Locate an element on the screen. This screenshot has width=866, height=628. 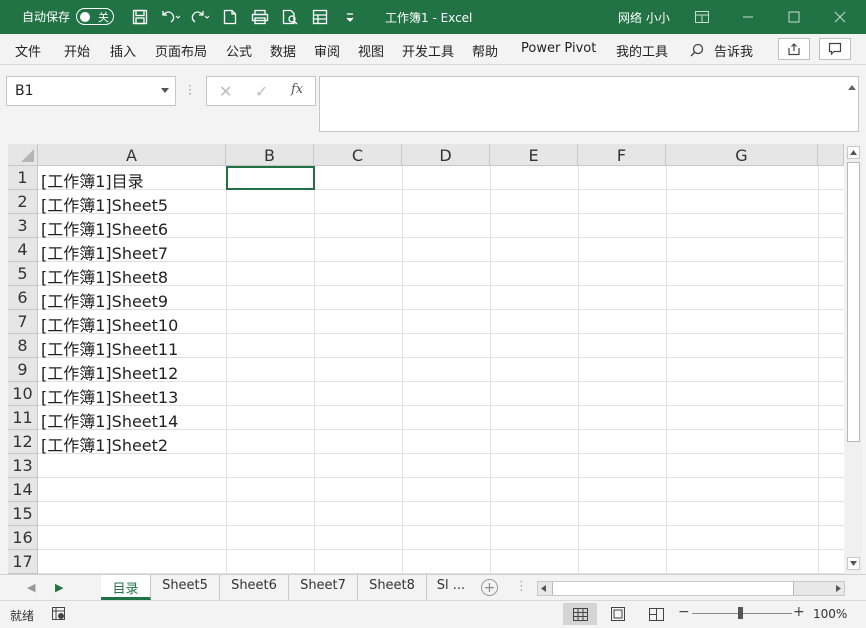
tab-review: 审阅 is located at coordinates (327, 50).